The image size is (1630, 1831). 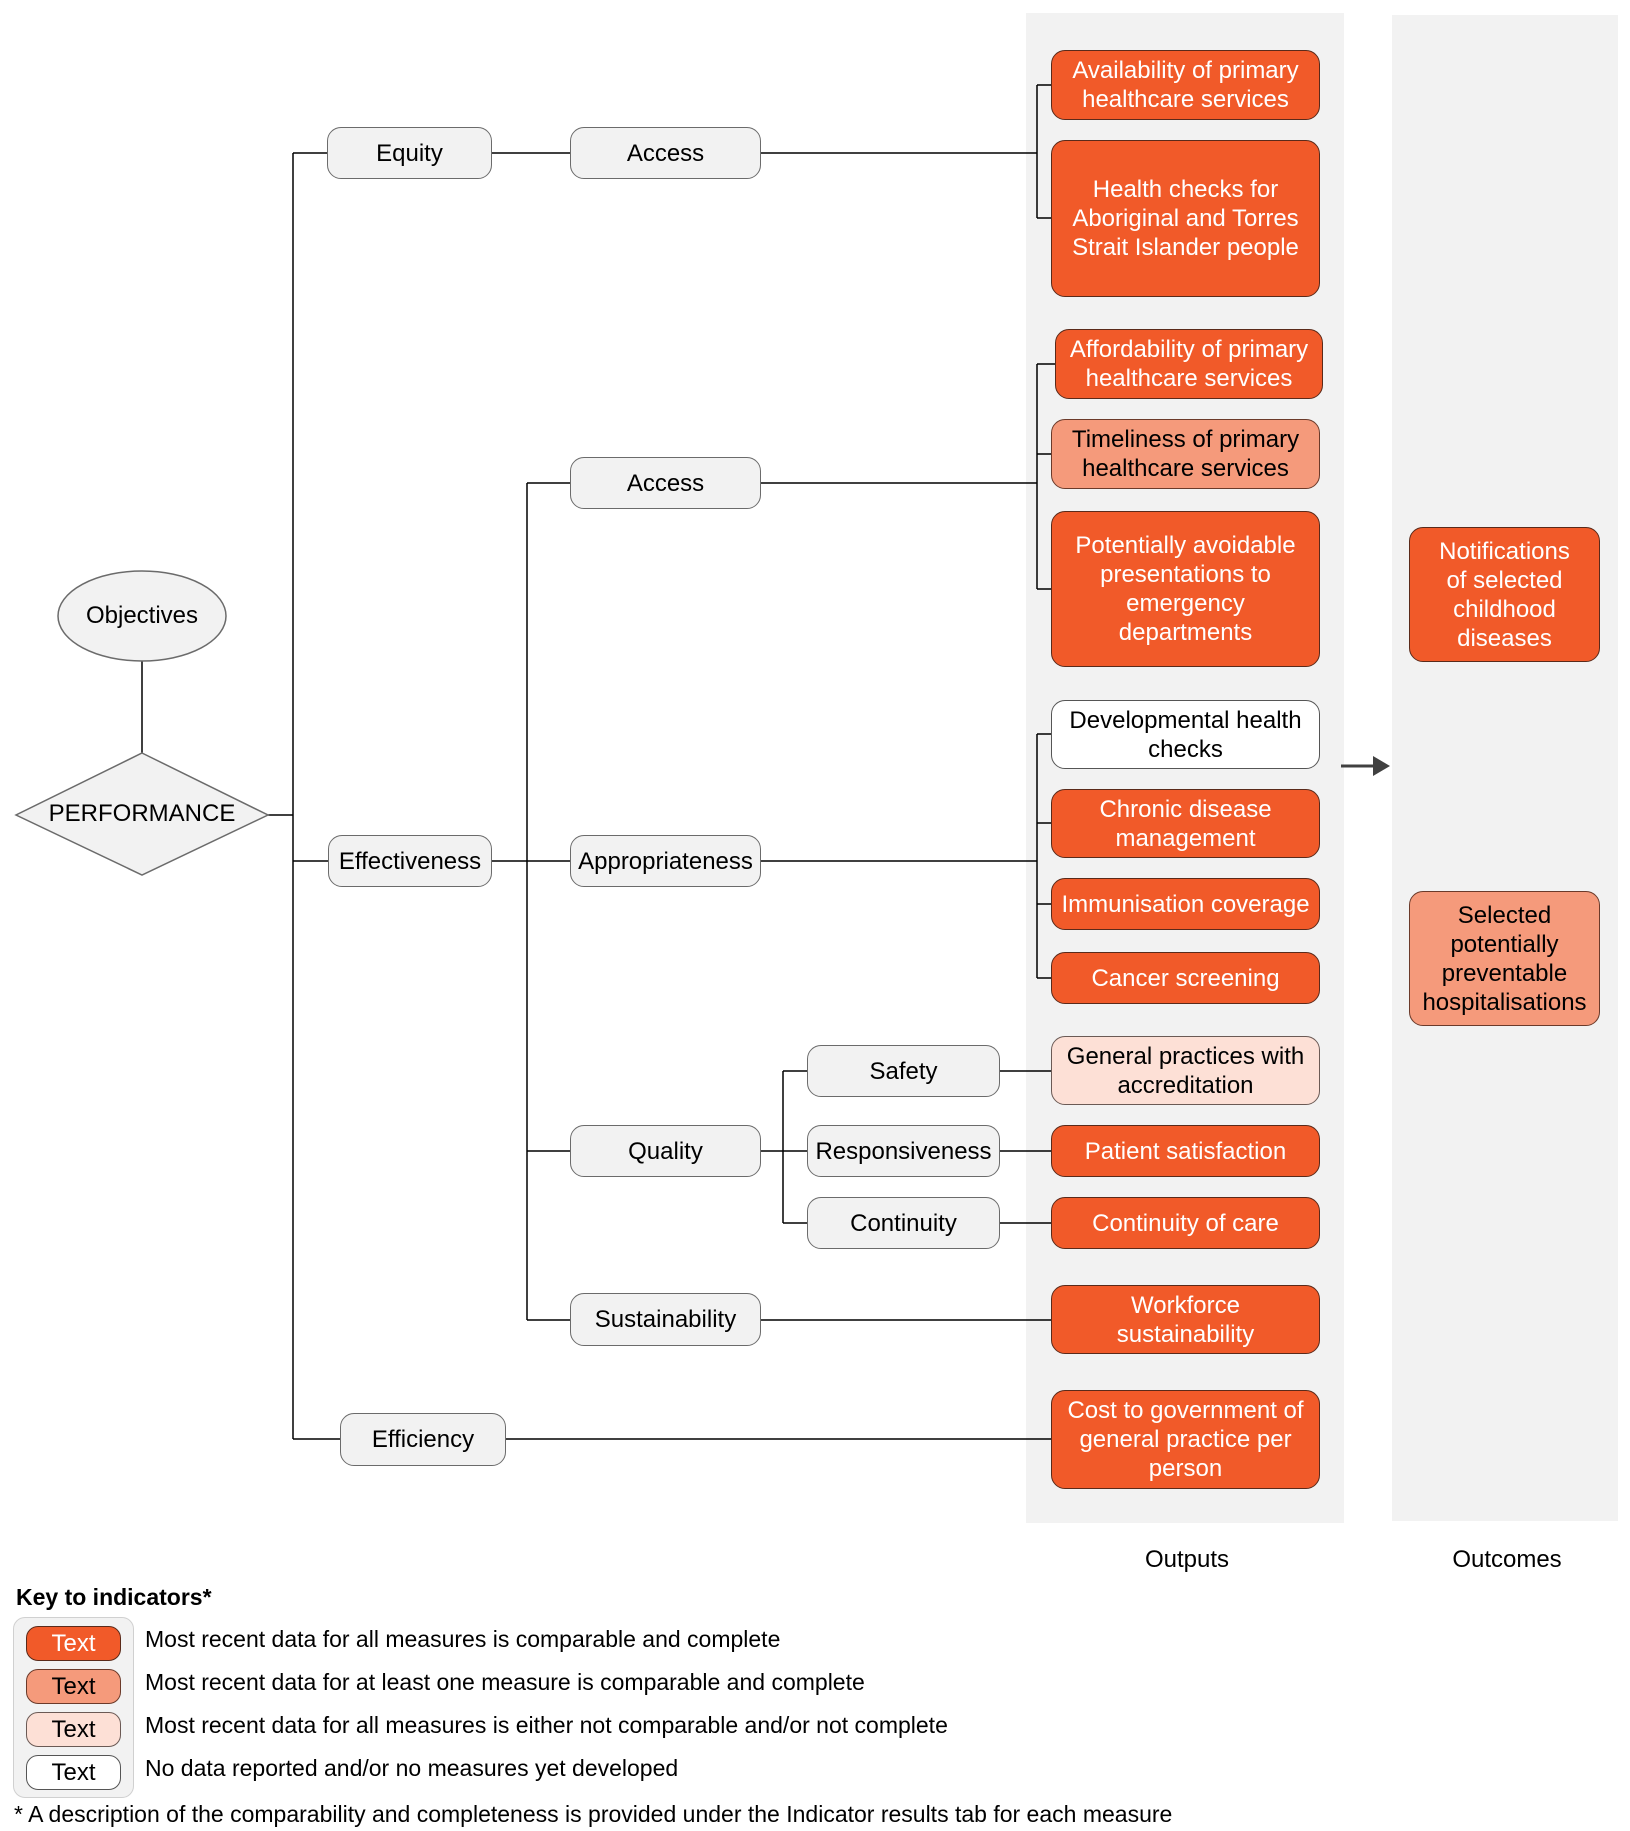 What do you see at coordinates (73, 1643) in the screenshot?
I see `key-swatch-full: Text` at bounding box center [73, 1643].